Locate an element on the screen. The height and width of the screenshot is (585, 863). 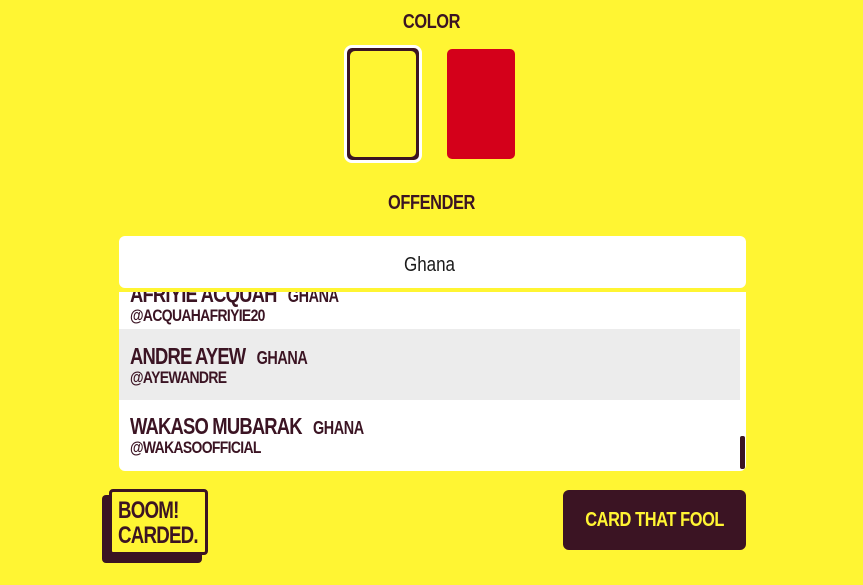
logo-text: BOOM! CARDED. is located at coordinates (158, 523).